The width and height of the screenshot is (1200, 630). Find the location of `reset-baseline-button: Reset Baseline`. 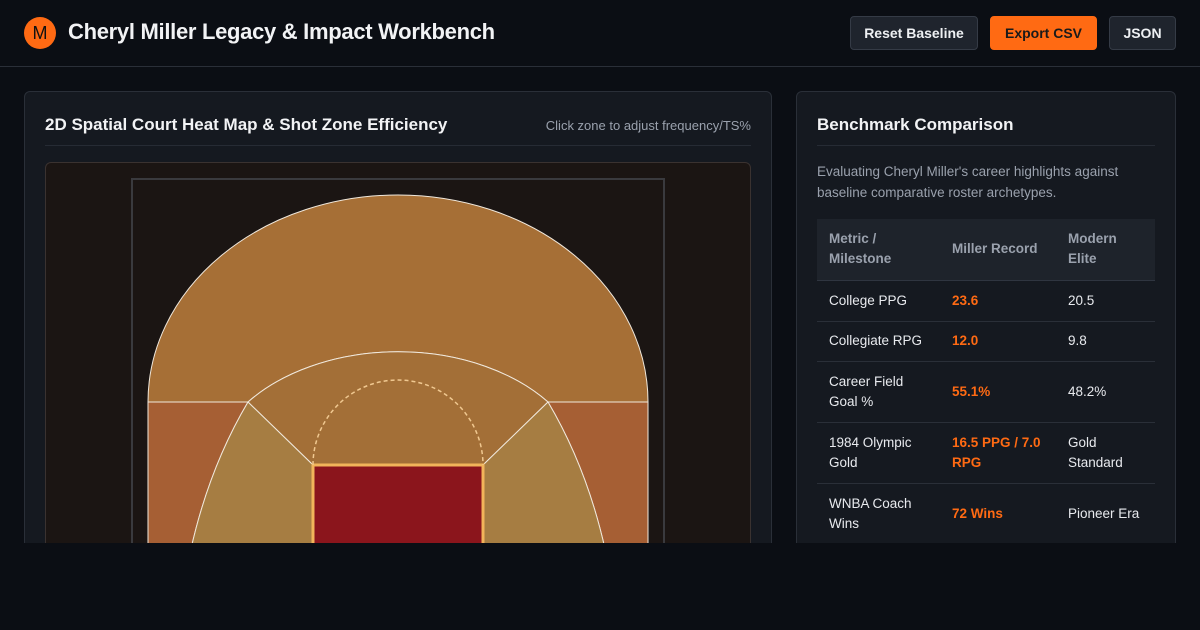

reset-baseline-button: Reset Baseline is located at coordinates (914, 33).